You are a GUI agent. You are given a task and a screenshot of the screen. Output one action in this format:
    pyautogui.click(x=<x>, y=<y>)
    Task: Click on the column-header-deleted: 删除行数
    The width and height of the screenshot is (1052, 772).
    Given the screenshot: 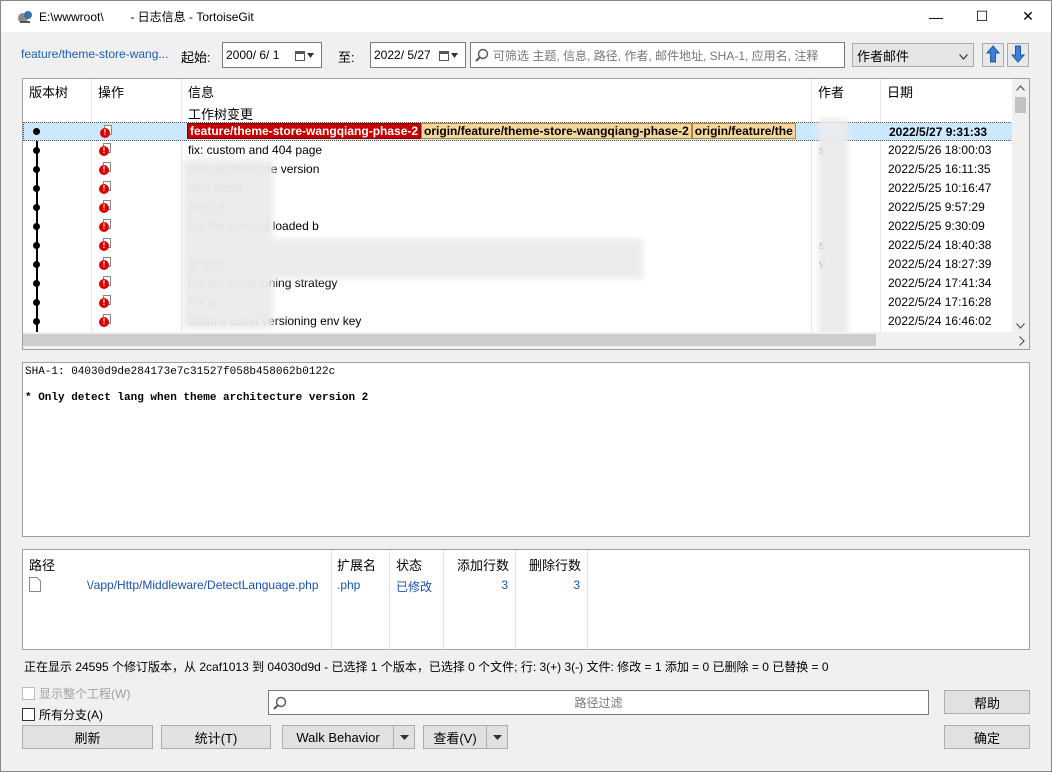 What is the action you would take?
    pyautogui.click(x=555, y=564)
    